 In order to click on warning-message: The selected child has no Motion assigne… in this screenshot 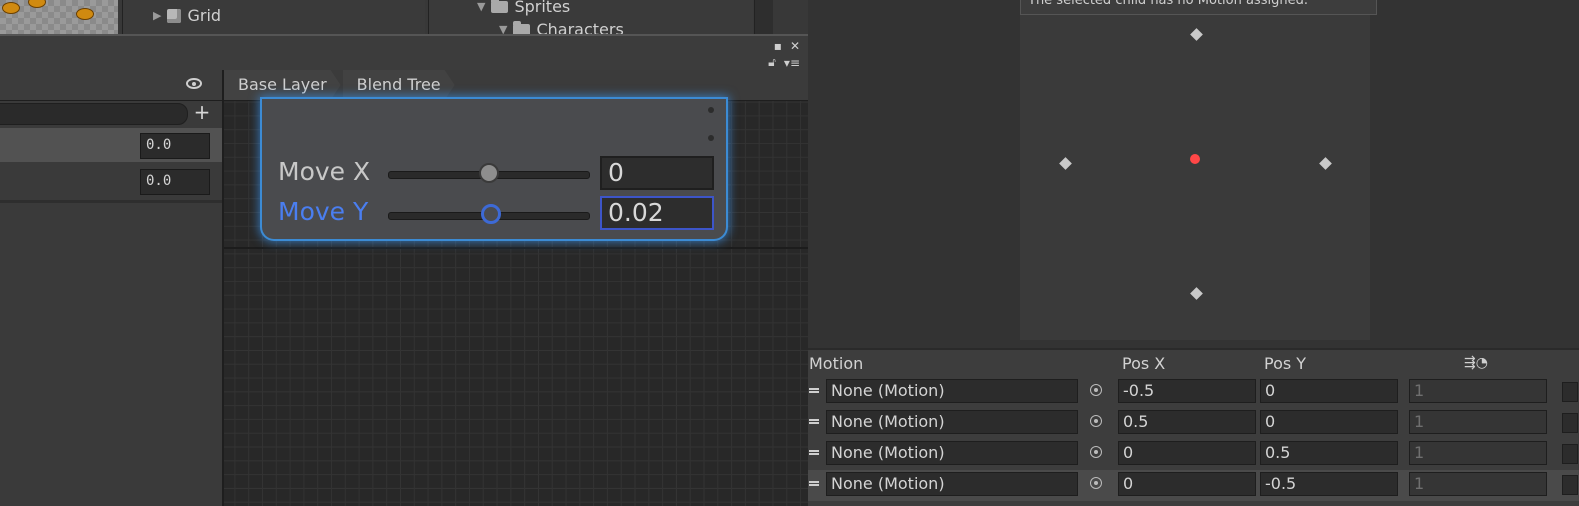, I will do `click(1198, 7)`.